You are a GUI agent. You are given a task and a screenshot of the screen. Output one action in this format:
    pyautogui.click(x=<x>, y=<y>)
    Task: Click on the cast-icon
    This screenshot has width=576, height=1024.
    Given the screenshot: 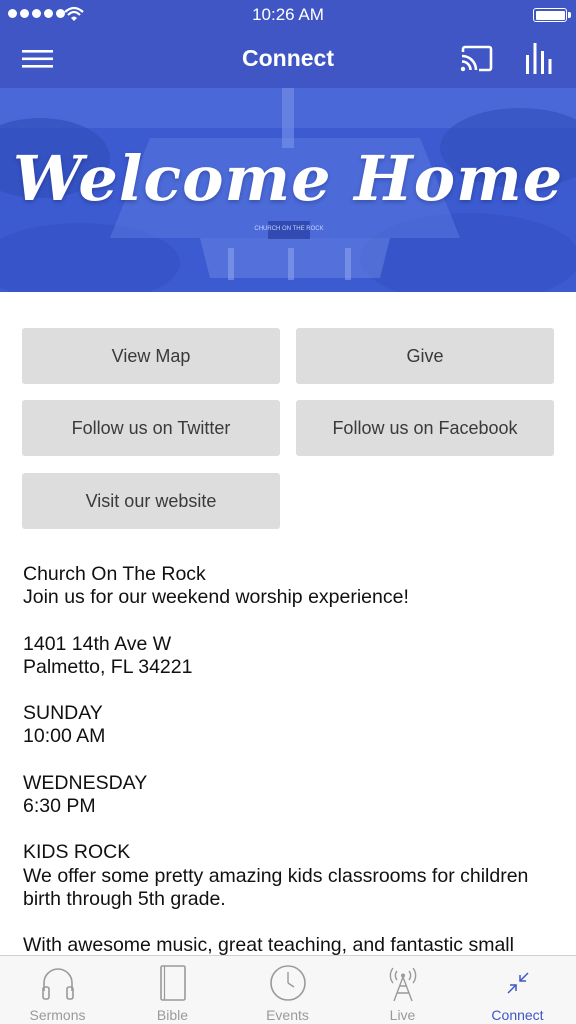 What is the action you would take?
    pyautogui.click(x=477, y=59)
    